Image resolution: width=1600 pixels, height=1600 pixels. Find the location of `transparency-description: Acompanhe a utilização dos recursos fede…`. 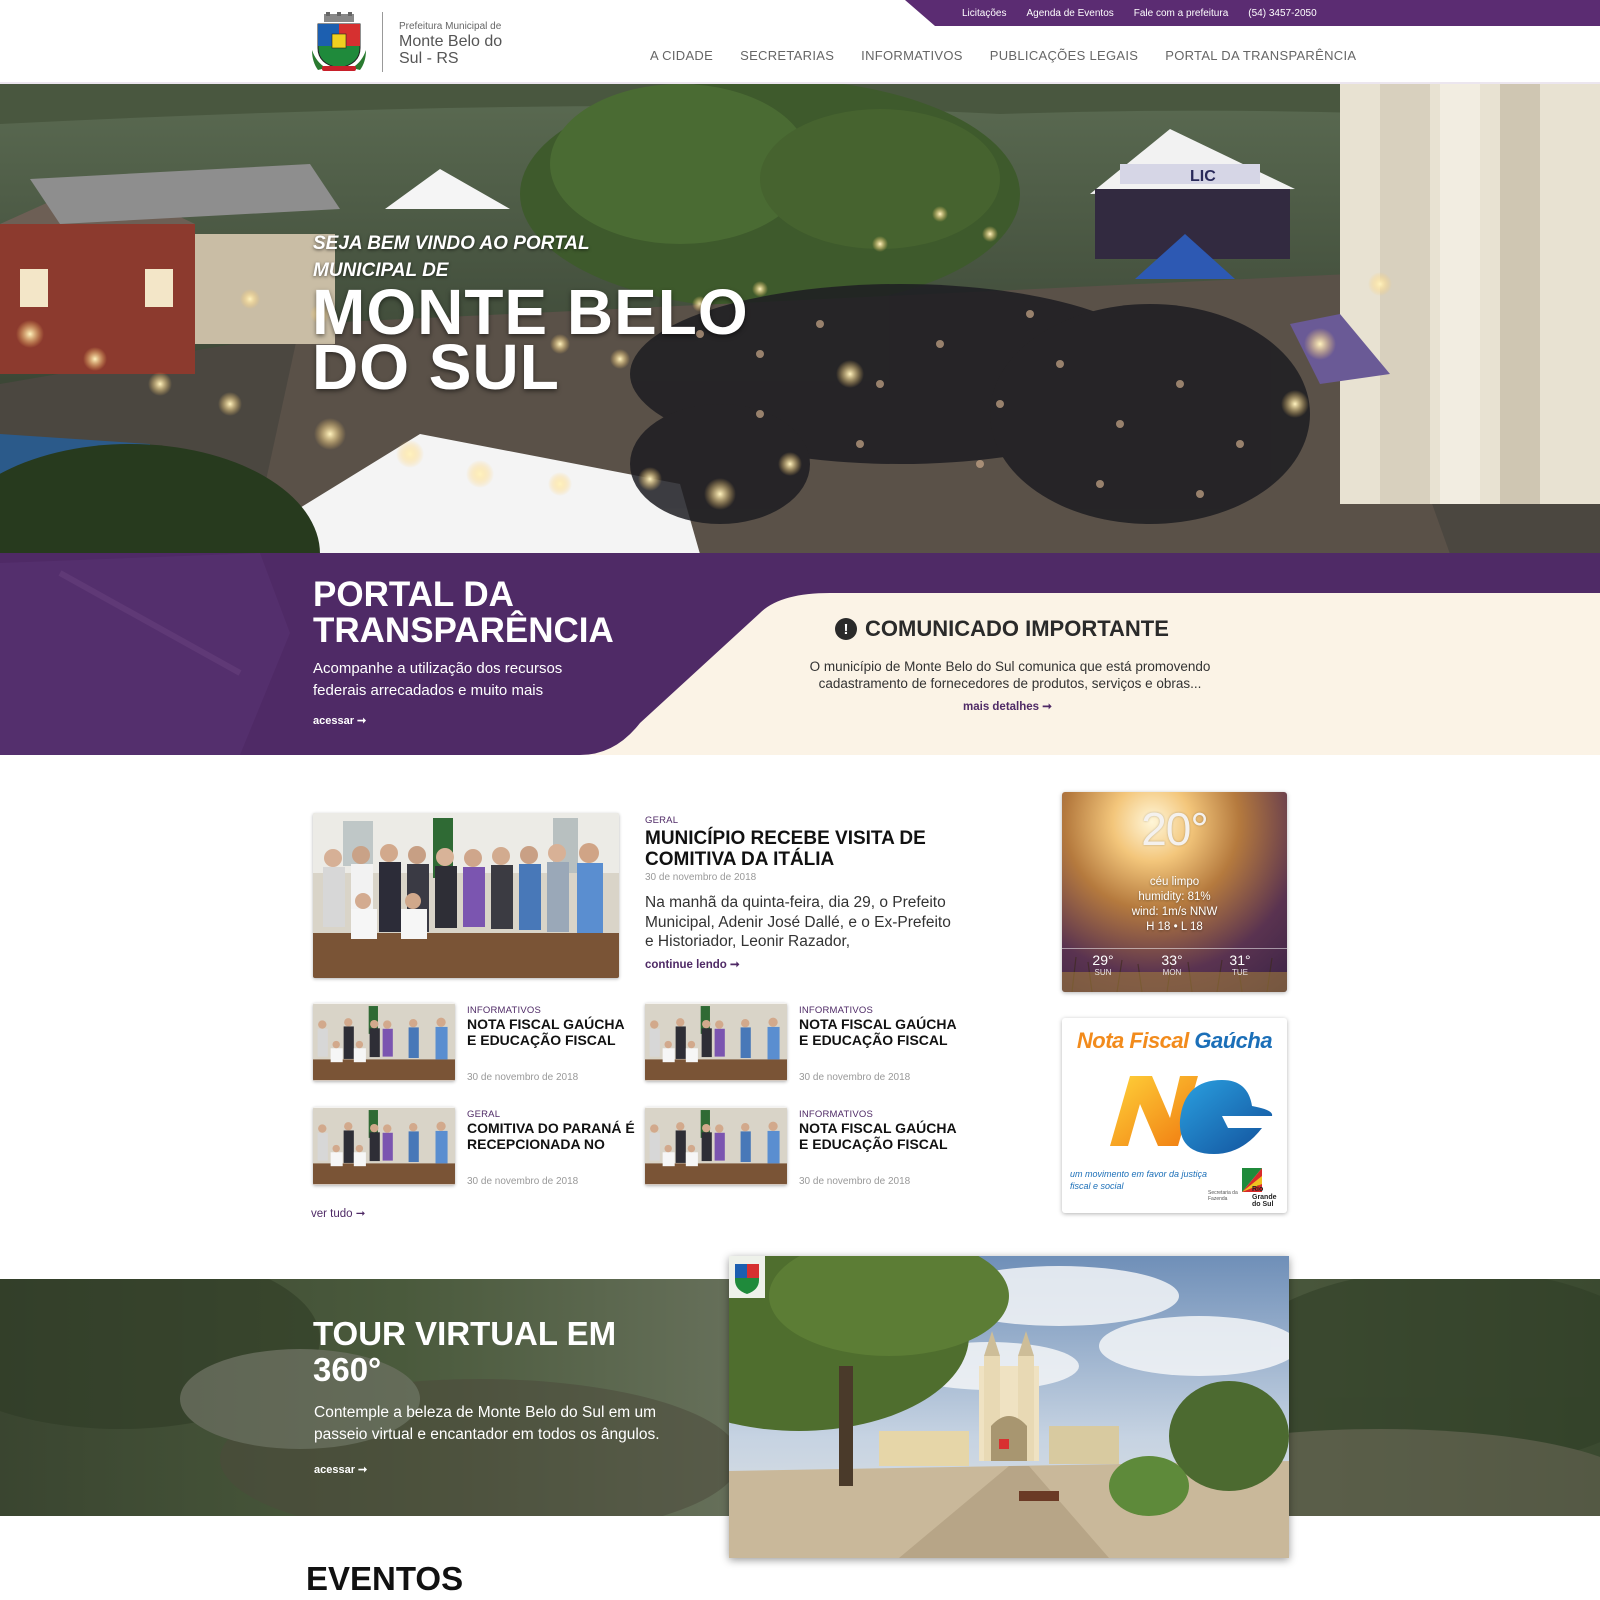

transparency-description: Acompanhe a utilização dos recursos fede… is located at coordinates (438, 679).